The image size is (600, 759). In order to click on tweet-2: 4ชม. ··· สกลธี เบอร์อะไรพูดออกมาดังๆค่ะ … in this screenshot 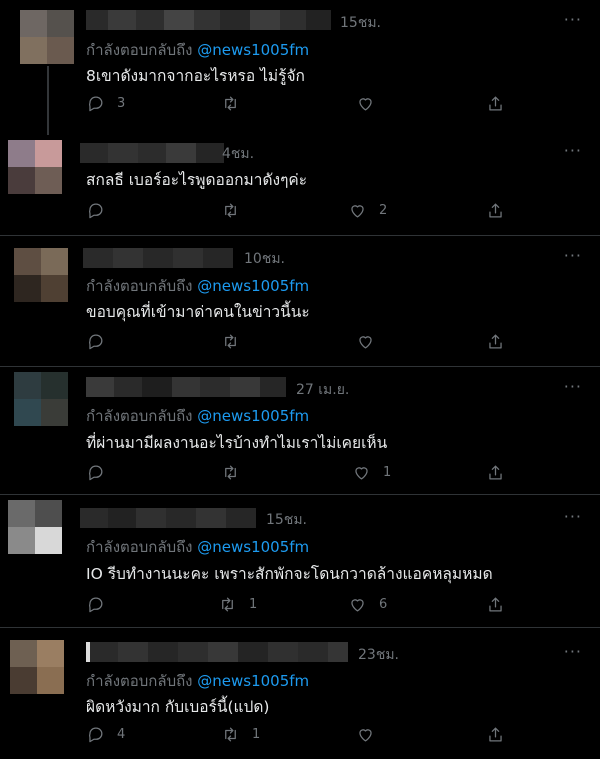, I will do `click(300, 185)`.